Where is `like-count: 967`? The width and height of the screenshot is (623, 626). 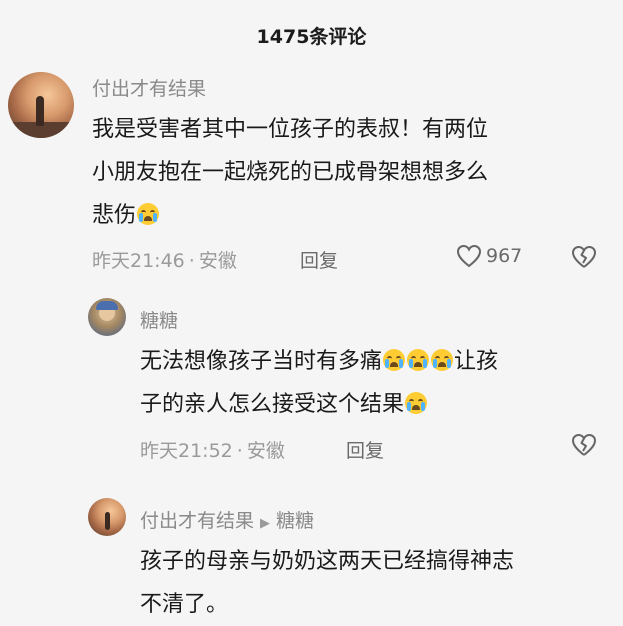
like-count: 967 is located at coordinates (504, 256).